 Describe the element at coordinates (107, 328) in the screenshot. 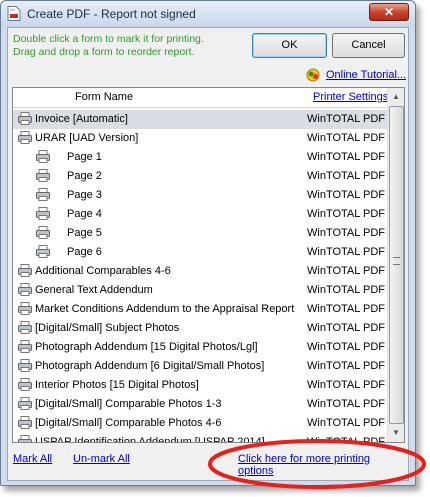

I see `form-name: [Digital/Small] Subject Photos` at that location.